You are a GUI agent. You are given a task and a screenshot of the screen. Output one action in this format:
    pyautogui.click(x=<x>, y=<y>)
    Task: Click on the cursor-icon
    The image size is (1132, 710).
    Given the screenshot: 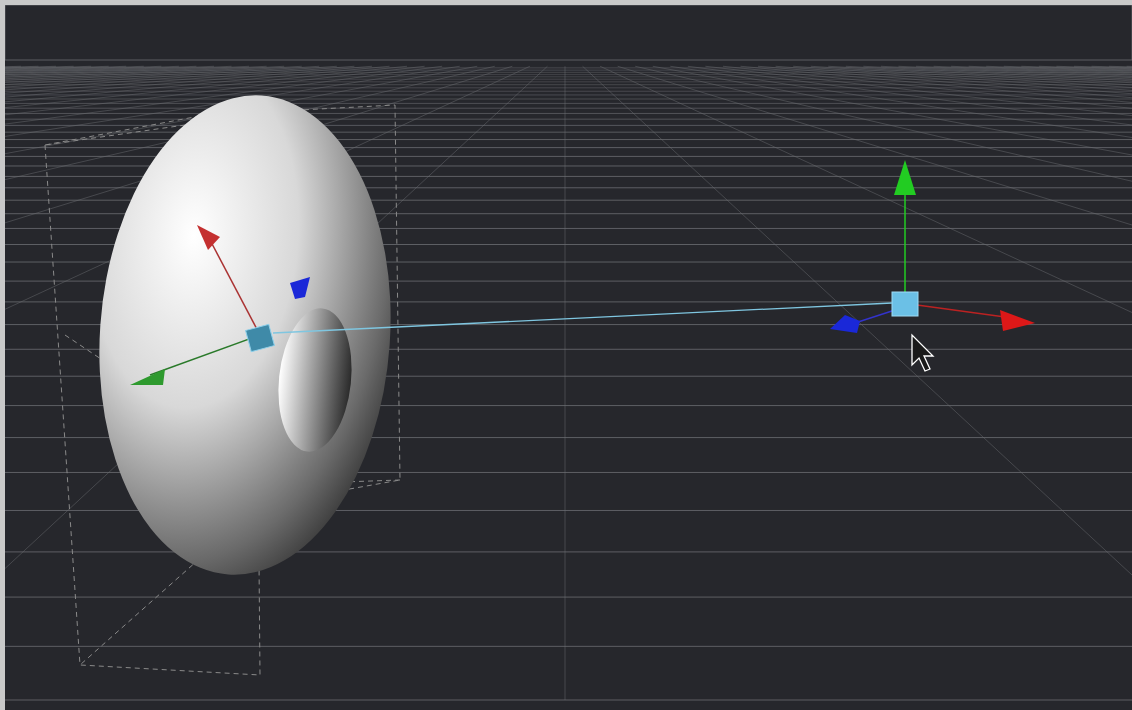 What is the action you would take?
    pyautogui.click(x=923, y=352)
    